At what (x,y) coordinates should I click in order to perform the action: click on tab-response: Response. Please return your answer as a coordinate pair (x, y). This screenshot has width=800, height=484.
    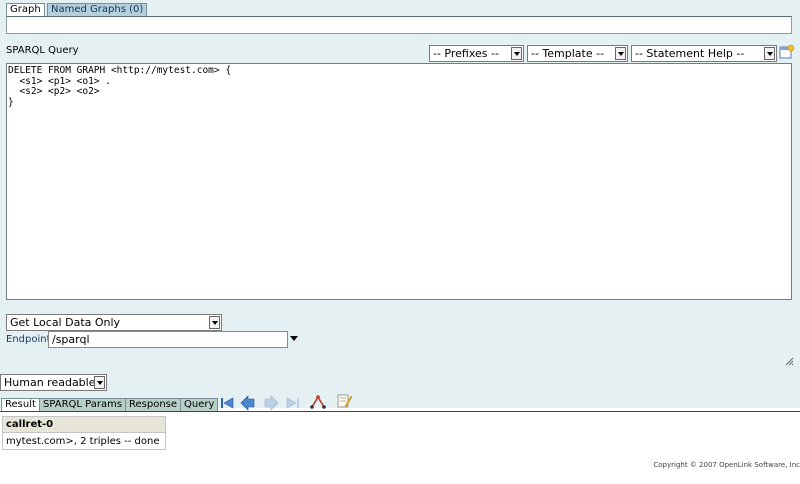
    Looking at the image, I should click on (153, 405).